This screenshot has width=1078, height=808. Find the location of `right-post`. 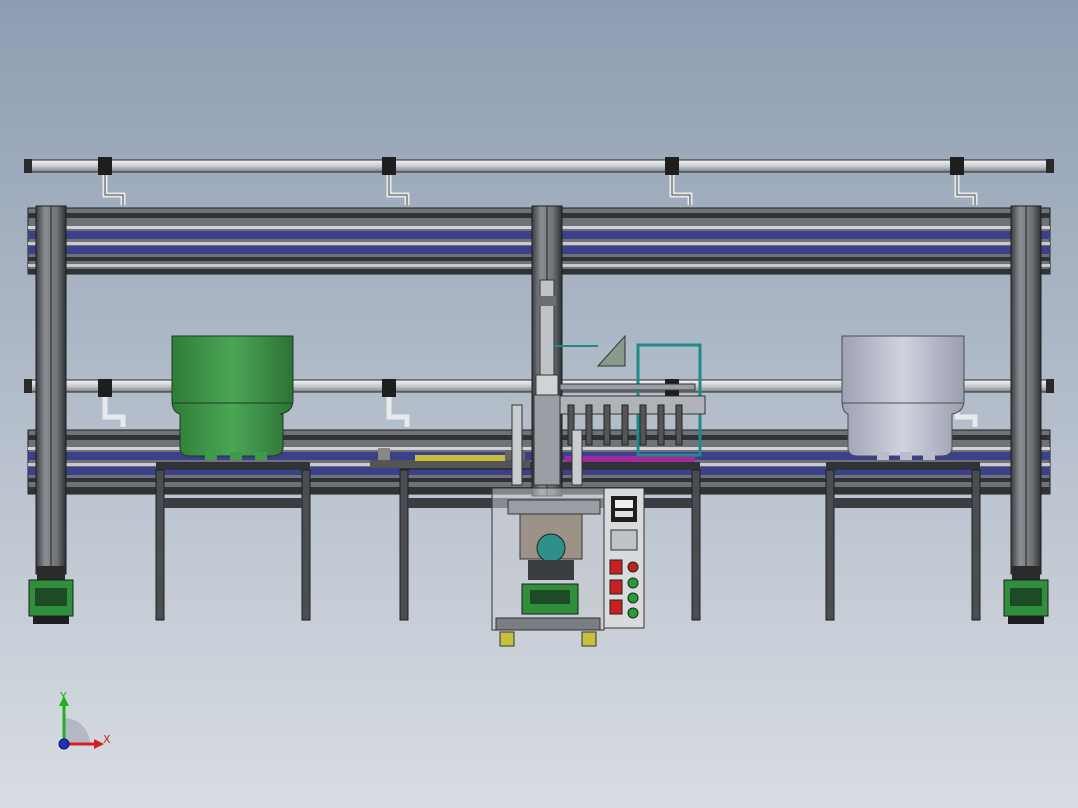

right-post is located at coordinates (1026, 390).